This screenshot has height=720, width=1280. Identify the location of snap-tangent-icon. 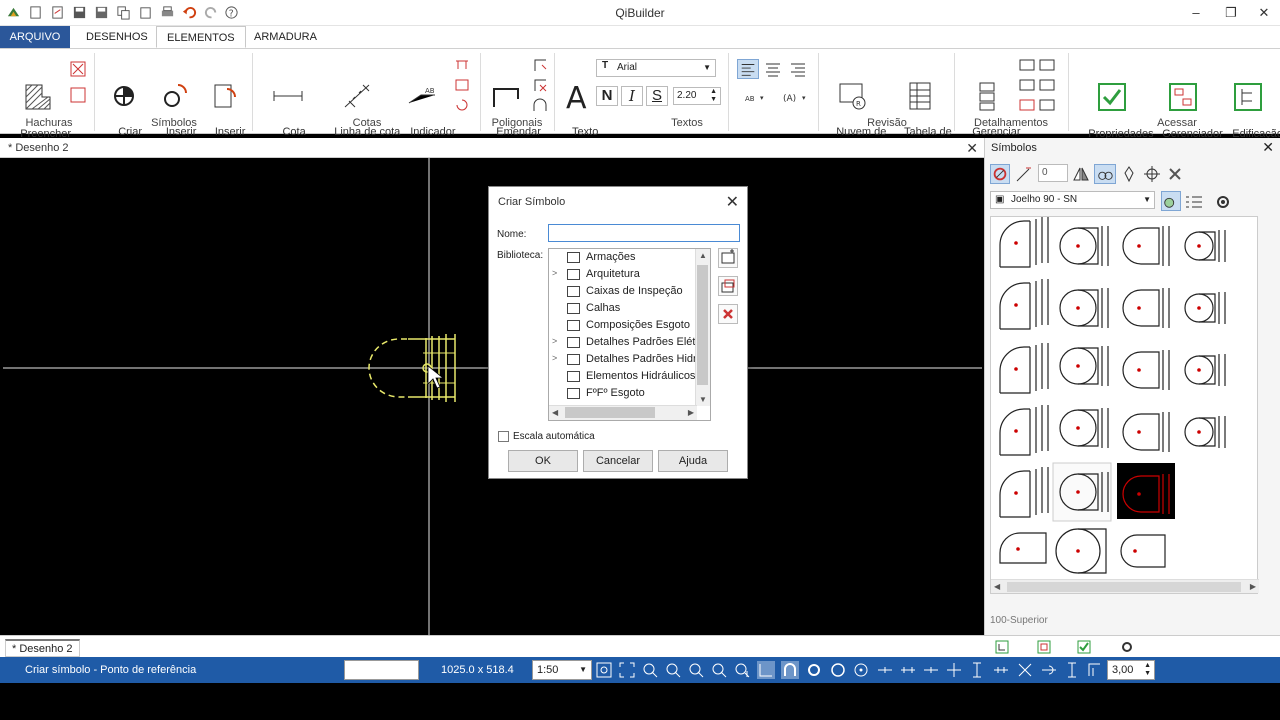
(1049, 670).